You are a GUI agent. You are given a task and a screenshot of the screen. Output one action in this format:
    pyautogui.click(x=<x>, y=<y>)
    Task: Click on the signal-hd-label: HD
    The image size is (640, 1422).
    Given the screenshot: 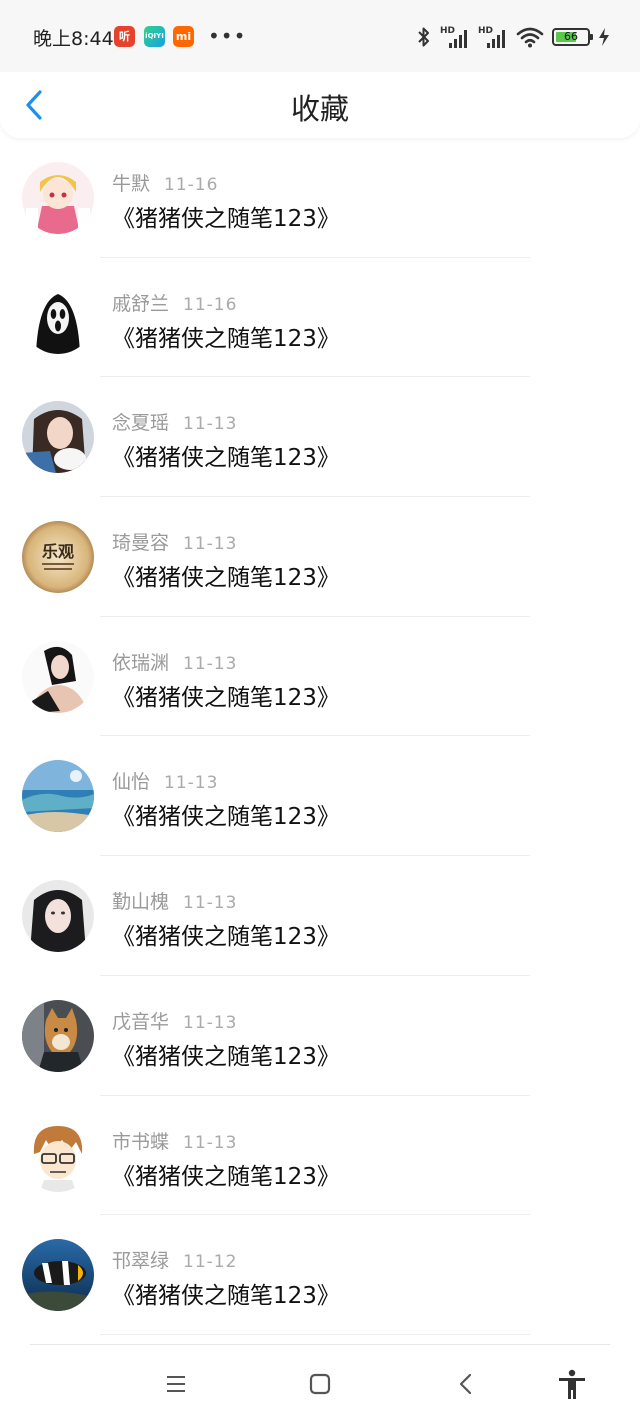 What is the action you would take?
    pyautogui.click(x=447, y=31)
    